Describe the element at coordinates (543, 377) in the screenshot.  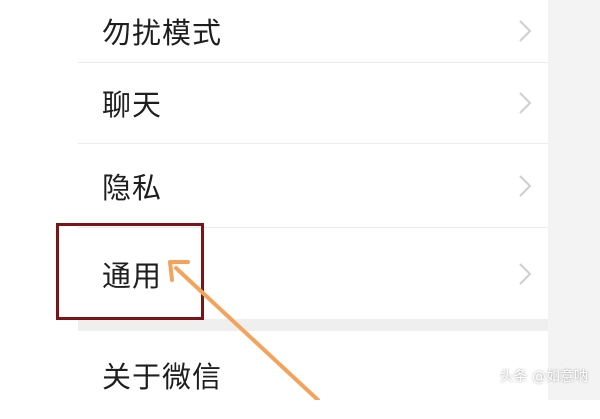
I see `watermark: 头条 @如意呐` at that location.